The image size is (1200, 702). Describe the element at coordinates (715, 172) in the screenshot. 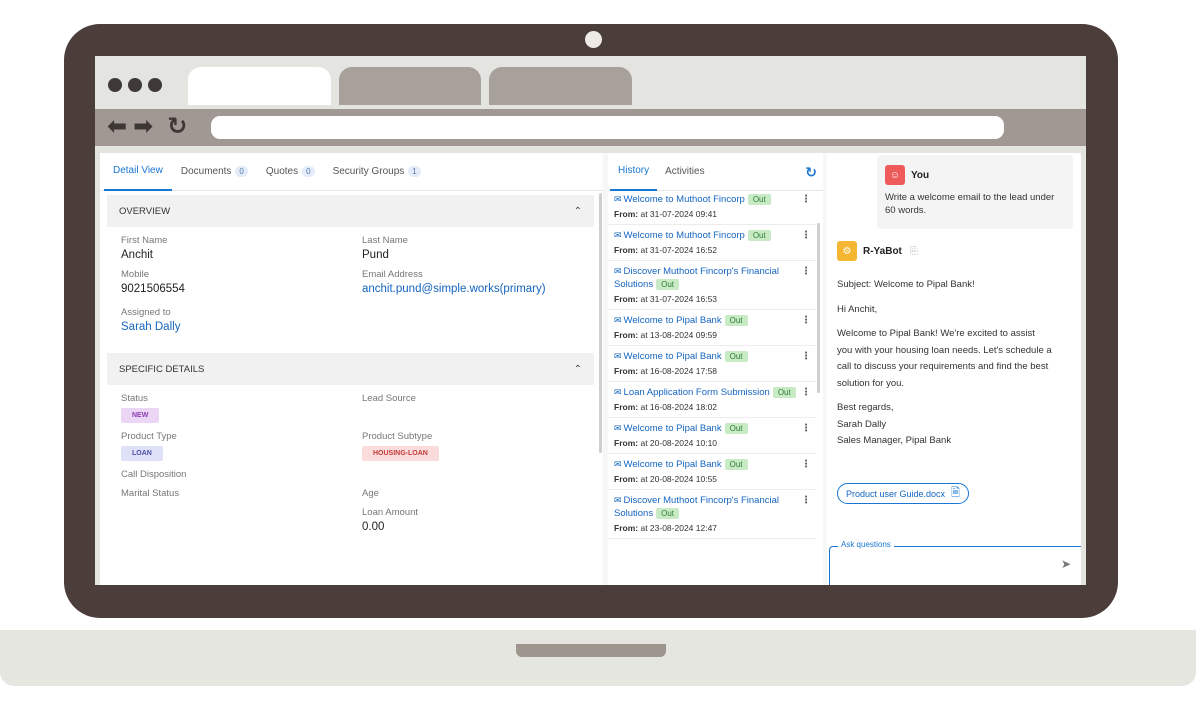

I see `history-tabs: History Activities ↻` at that location.